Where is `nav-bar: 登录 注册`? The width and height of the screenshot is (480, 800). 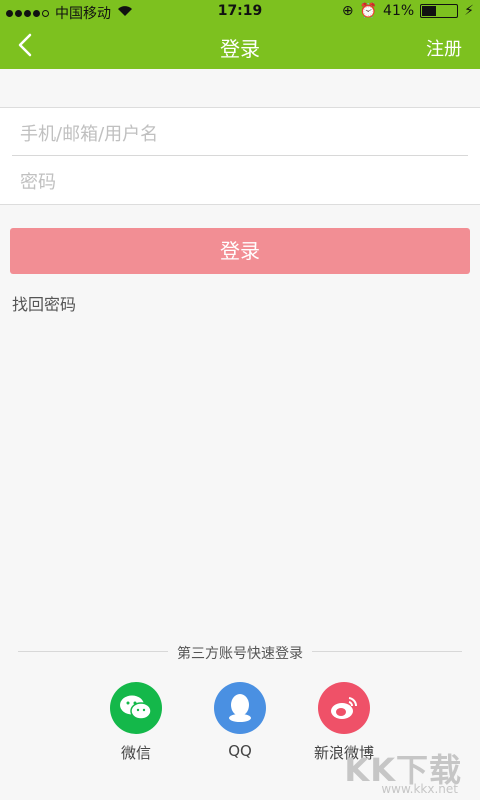 nav-bar: 登录 注册 is located at coordinates (240, 45).